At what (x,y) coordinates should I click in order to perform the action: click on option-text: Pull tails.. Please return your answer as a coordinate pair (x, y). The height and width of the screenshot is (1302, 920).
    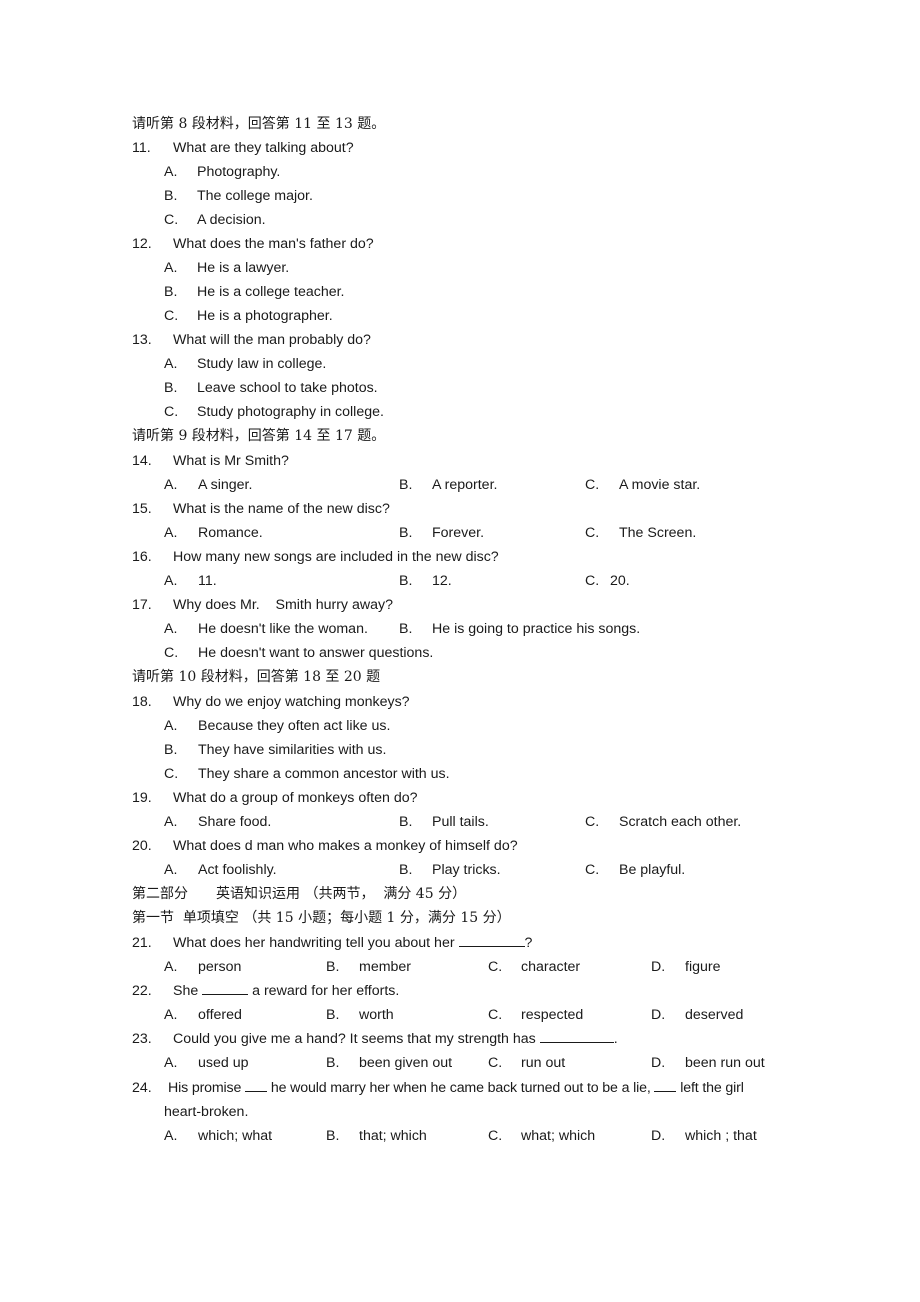
    Looking at the image, I should click on (460, 822).